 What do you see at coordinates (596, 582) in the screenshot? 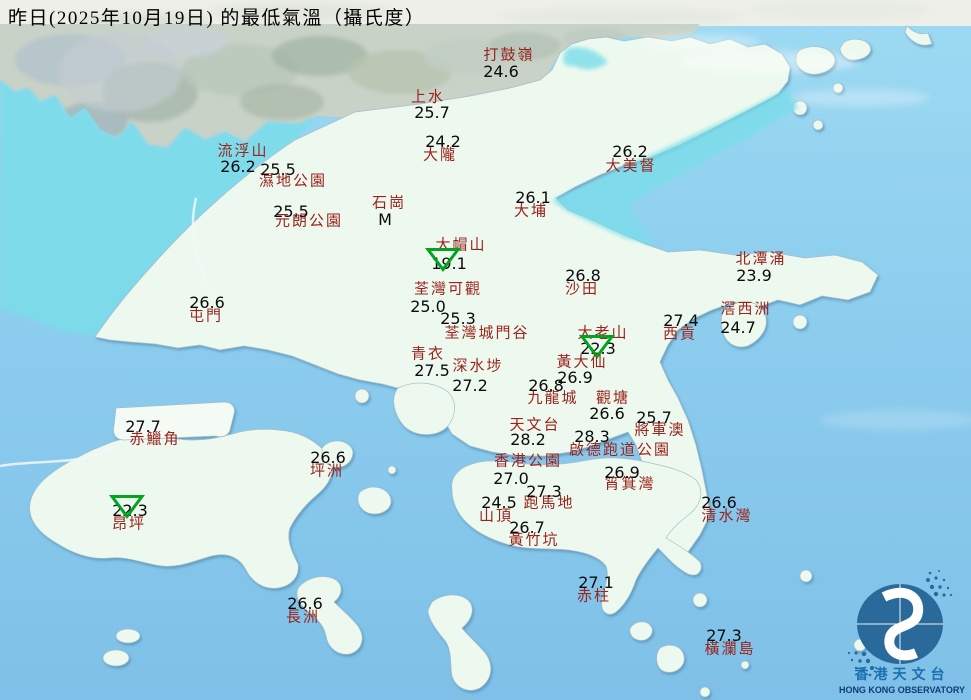
I see `station-temp-value: 27.1` at bounding box center [596, 582].